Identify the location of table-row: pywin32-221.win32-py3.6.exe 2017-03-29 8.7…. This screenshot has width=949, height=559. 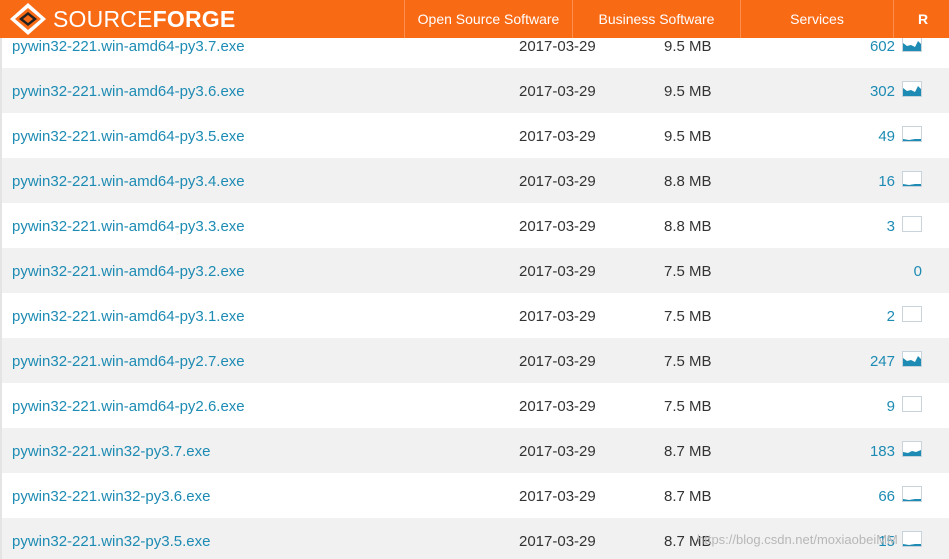
(474, 495).